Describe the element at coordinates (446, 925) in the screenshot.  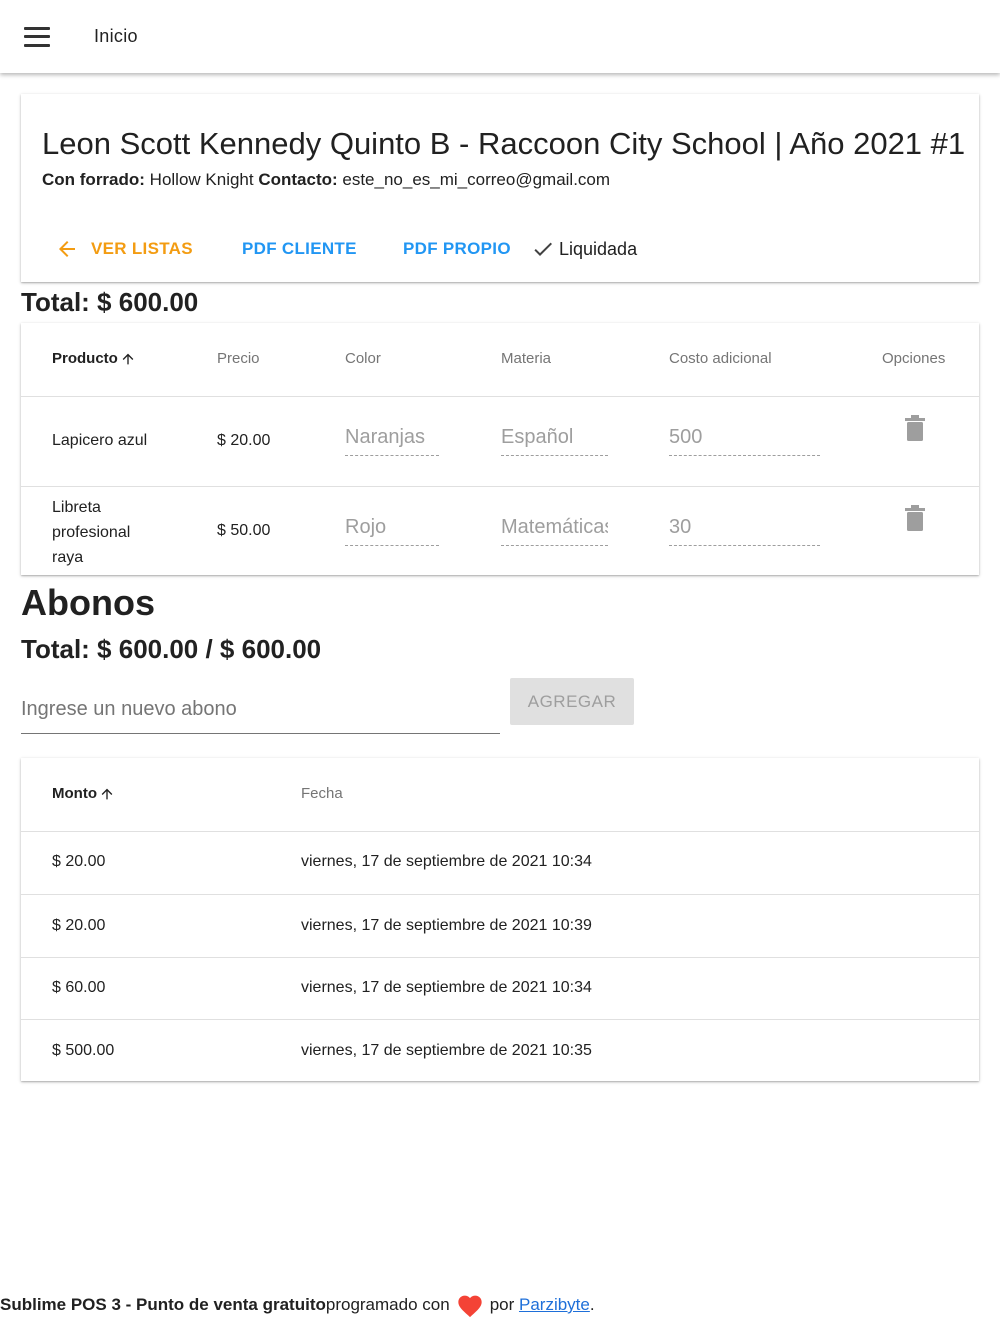
I see `cell-fecha: viernes, 17 de septiembre de 2021 10:39` at that location.